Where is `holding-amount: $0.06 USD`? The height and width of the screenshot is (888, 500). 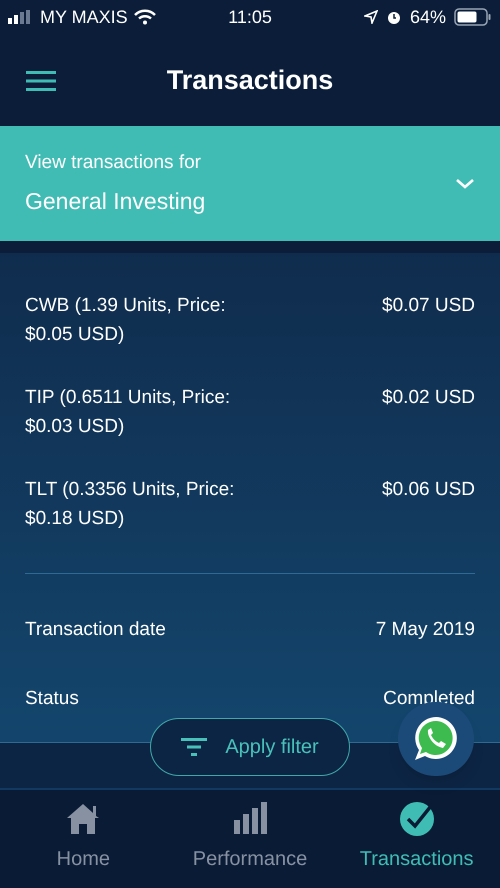 holding-amount: $0.06 USD is located at coordinates (428, 490).